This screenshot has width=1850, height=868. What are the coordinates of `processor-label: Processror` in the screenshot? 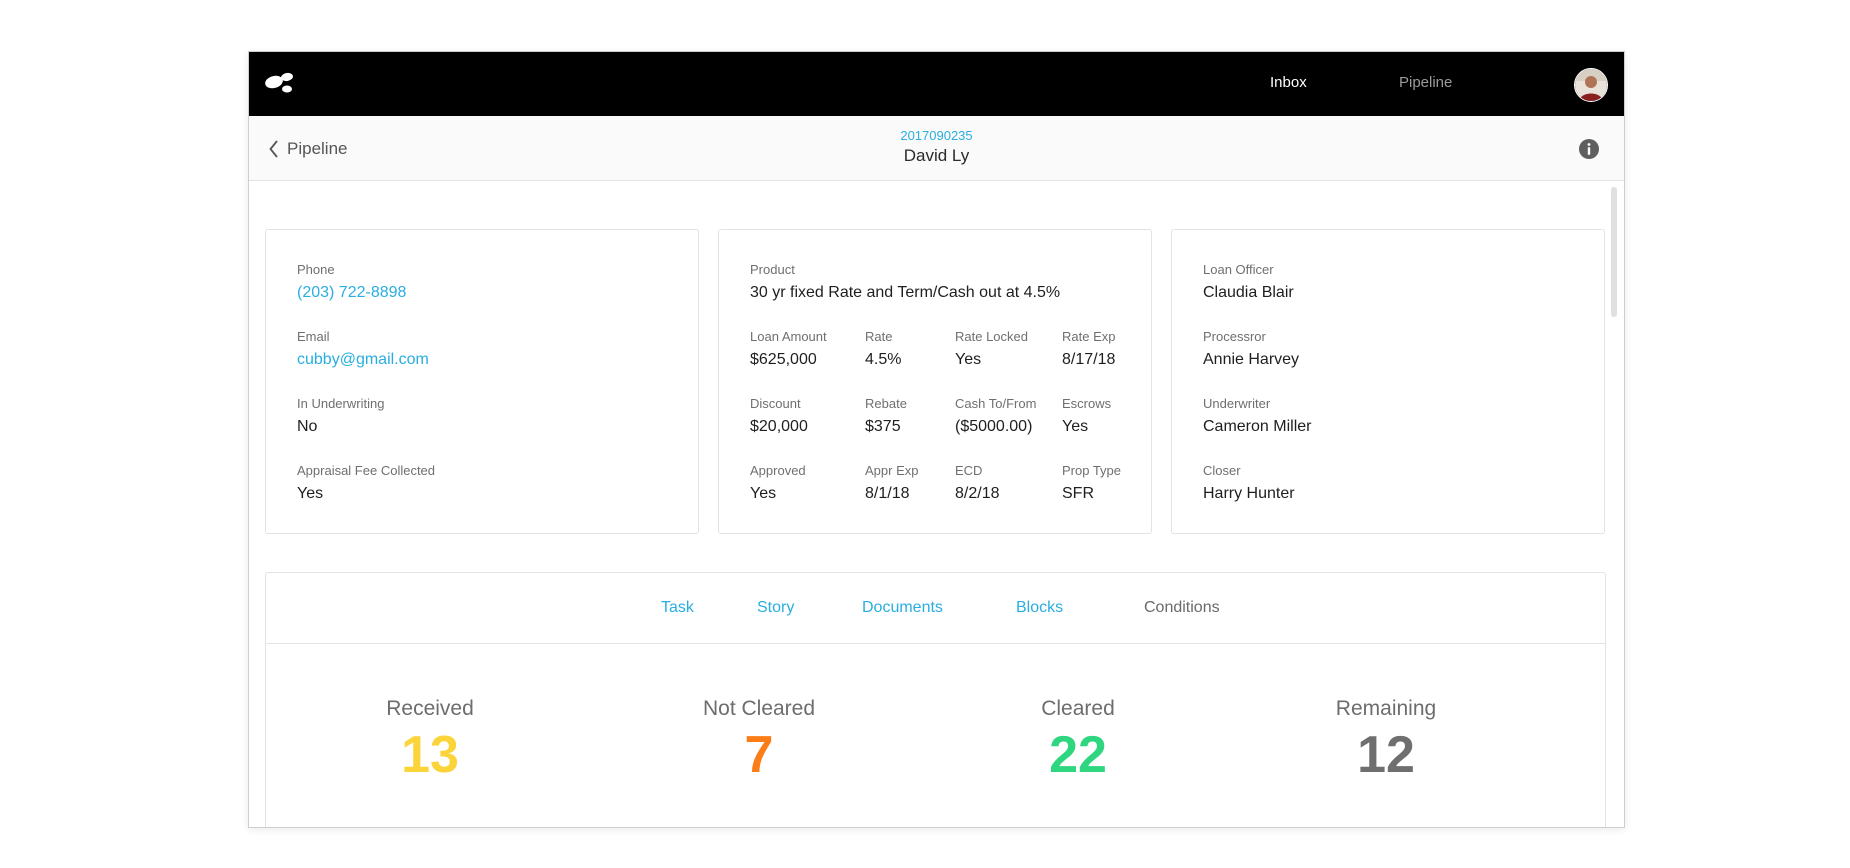 It's located at (1234, 336).